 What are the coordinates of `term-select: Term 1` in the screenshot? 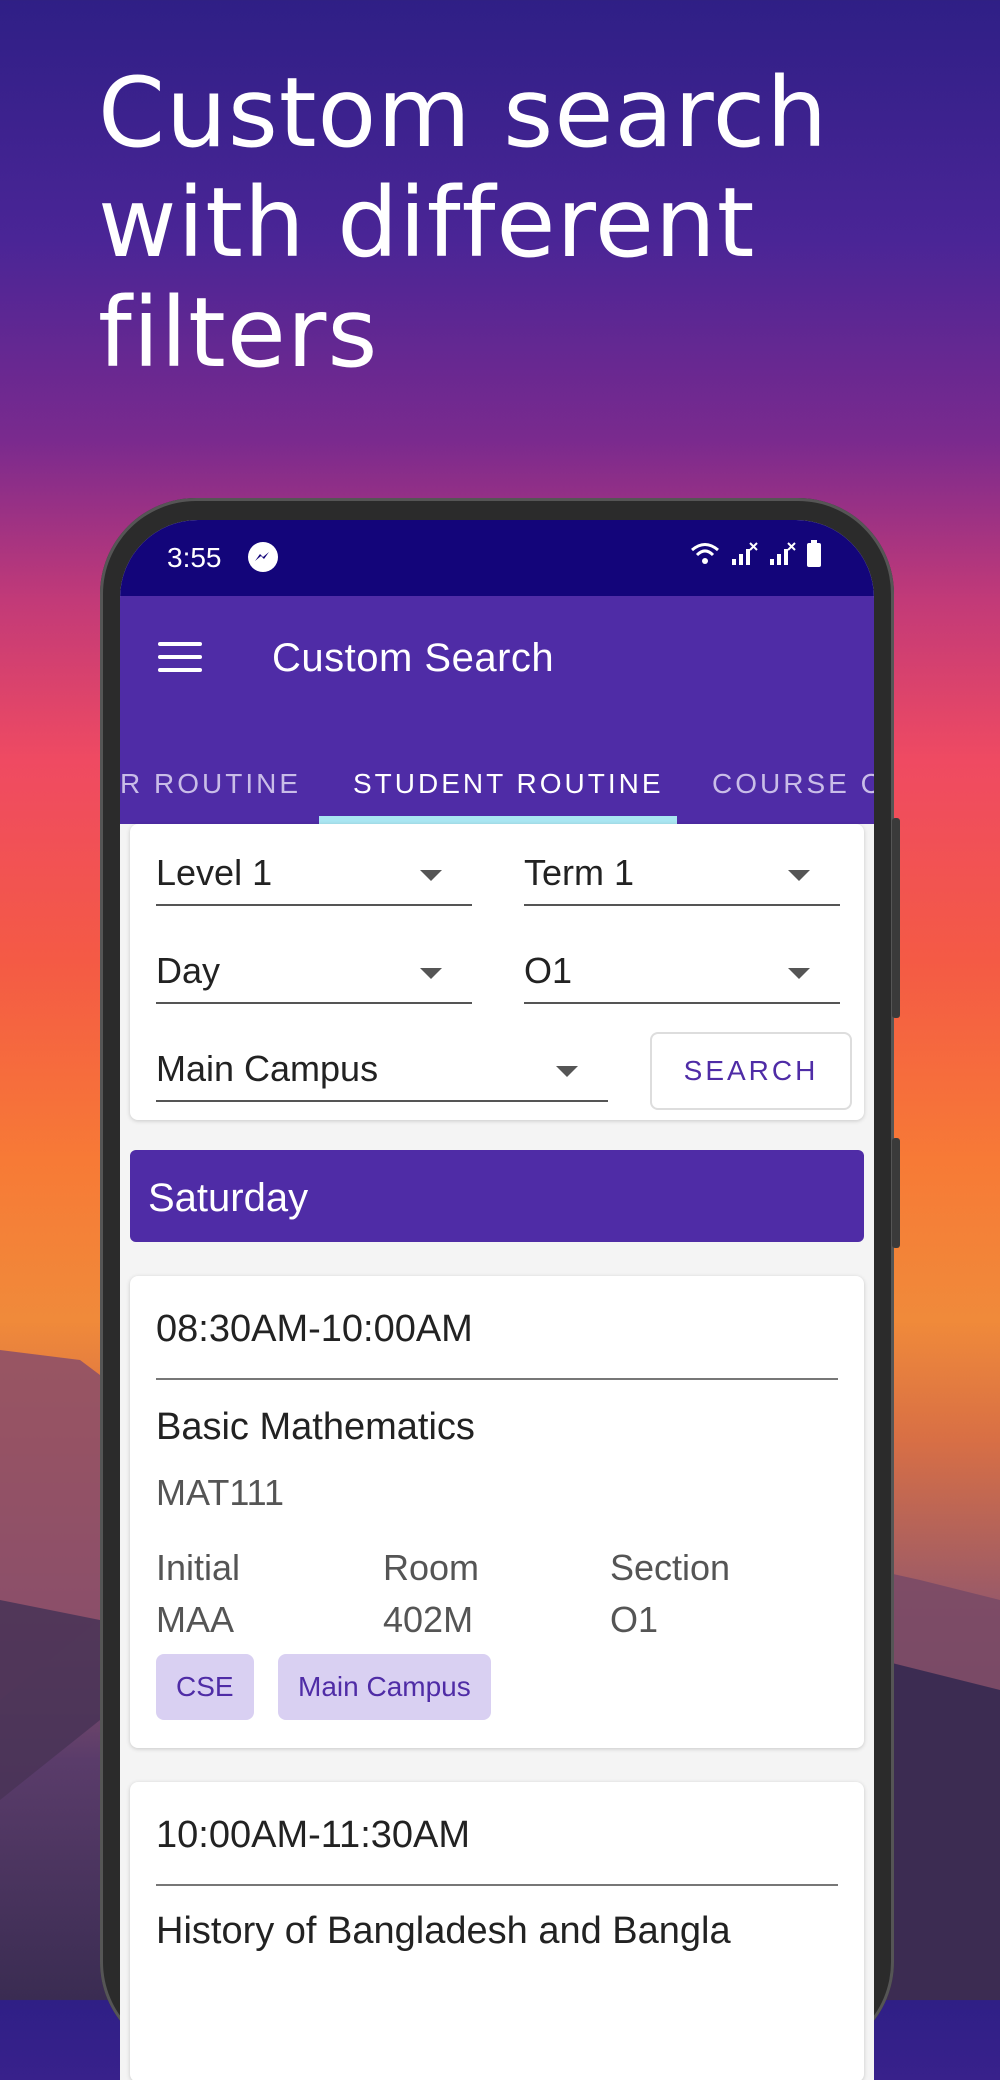 It's located at (682, 875).